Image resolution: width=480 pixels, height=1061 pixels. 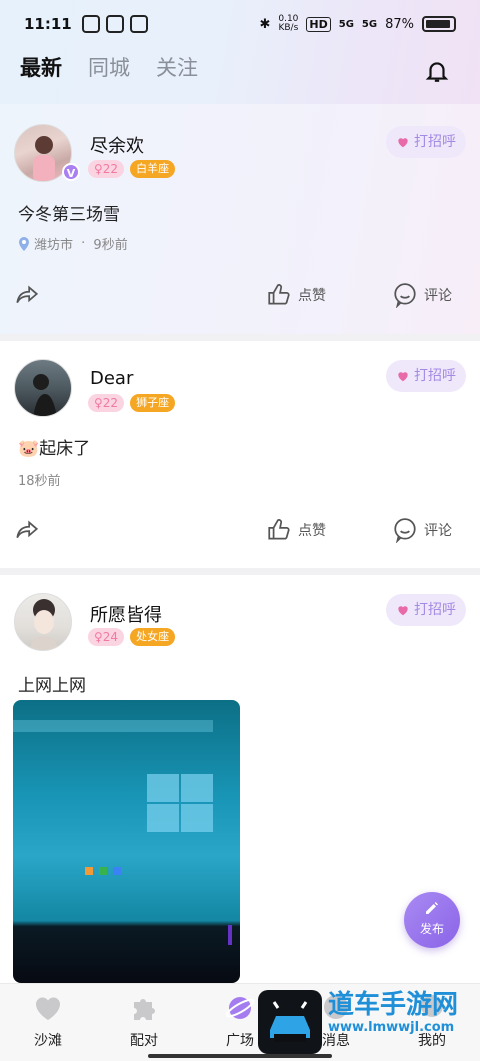 I want to click on zodiac-badge: 白羊座, so click(x=153, y=169).